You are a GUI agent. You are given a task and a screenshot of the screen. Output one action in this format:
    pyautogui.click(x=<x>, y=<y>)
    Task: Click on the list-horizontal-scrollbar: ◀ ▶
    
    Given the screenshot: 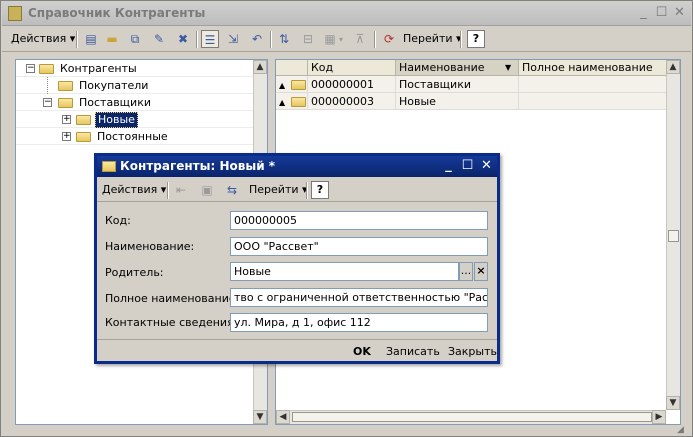 What is the action you would take?
    pyautogui.click(x=471, y=417)
    